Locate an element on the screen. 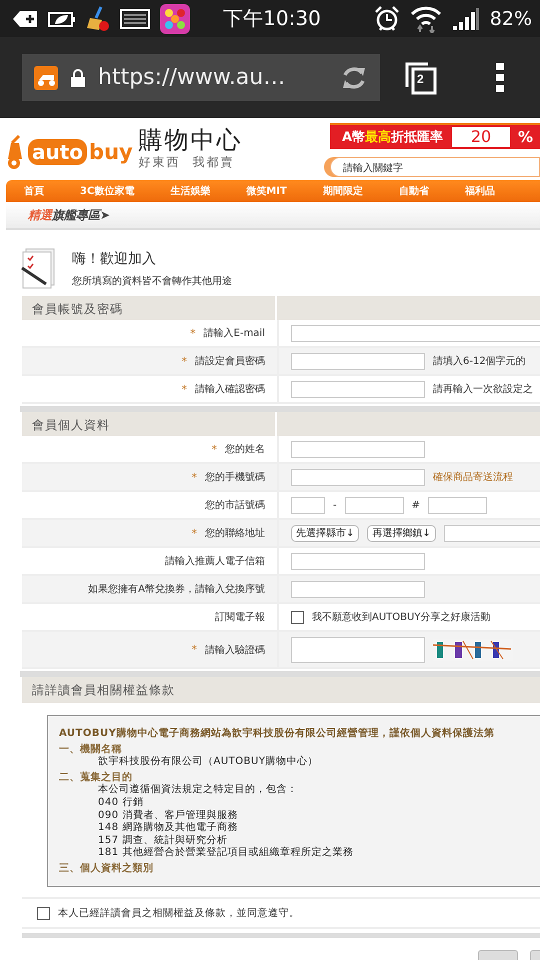 This screenshot has height=960, width=540. field-label: 請輸入驗證碼 is located at coordinates (235, 650).